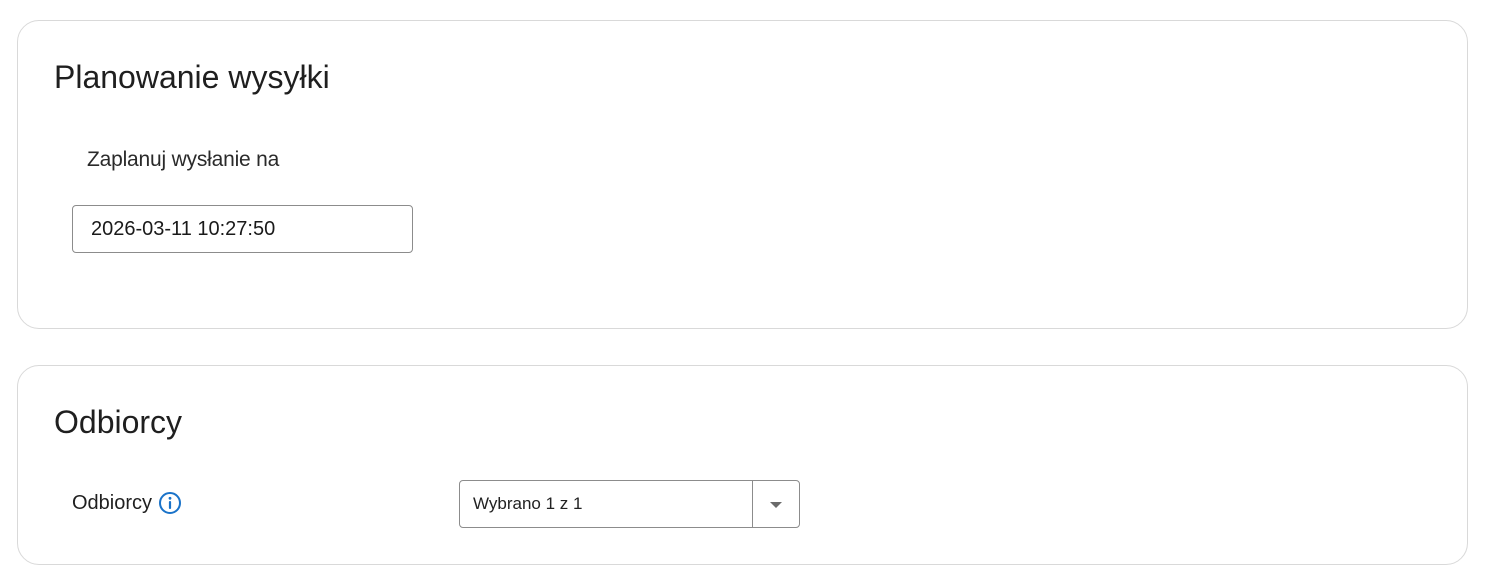  What do you see at coordinates (170, 503) in the screenshot?
I see `info-circle-icon` at bounding box center [170, 503].